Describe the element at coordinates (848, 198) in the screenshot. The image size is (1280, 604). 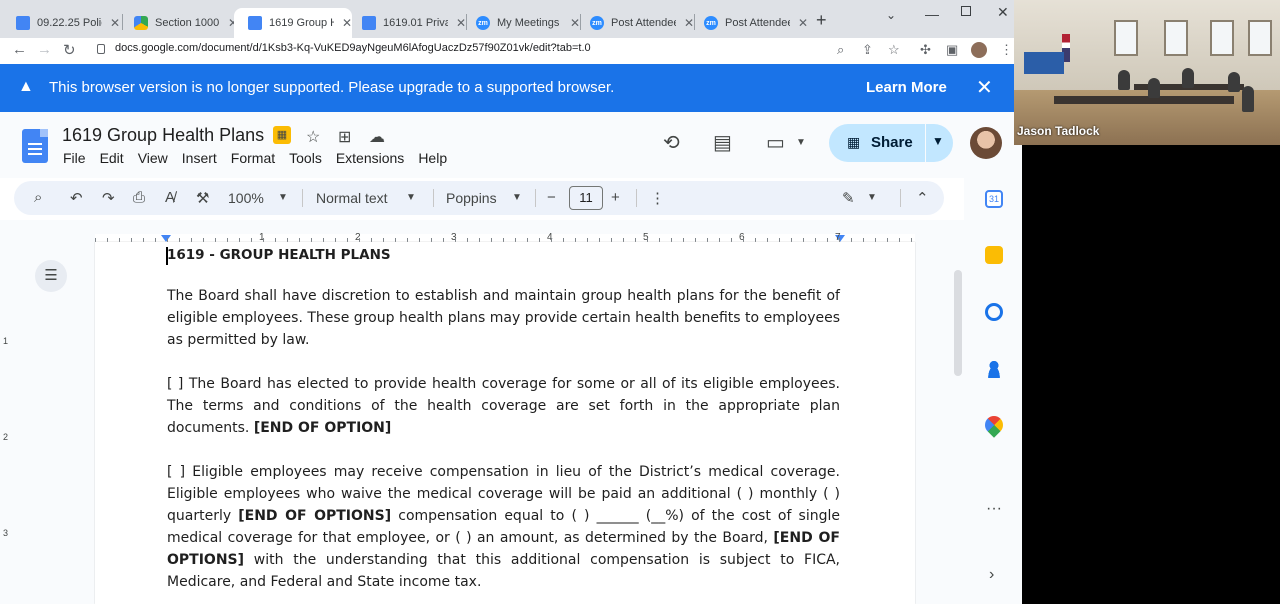
I see `editing-mode-icon: ✎` at that location.